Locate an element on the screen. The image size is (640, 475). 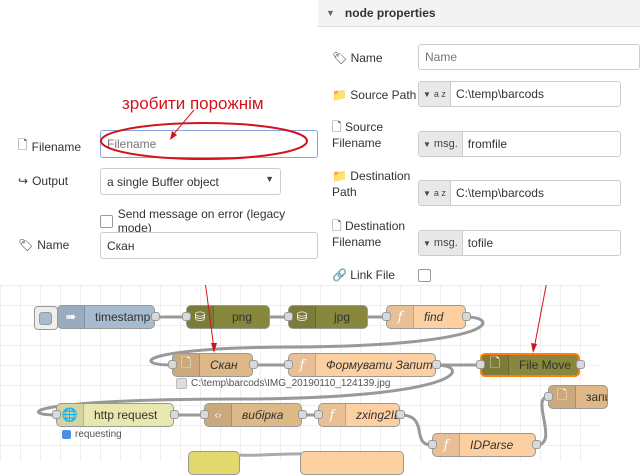
destination-path-label: 📁 Destination Path is located at coordinates (371, 184).